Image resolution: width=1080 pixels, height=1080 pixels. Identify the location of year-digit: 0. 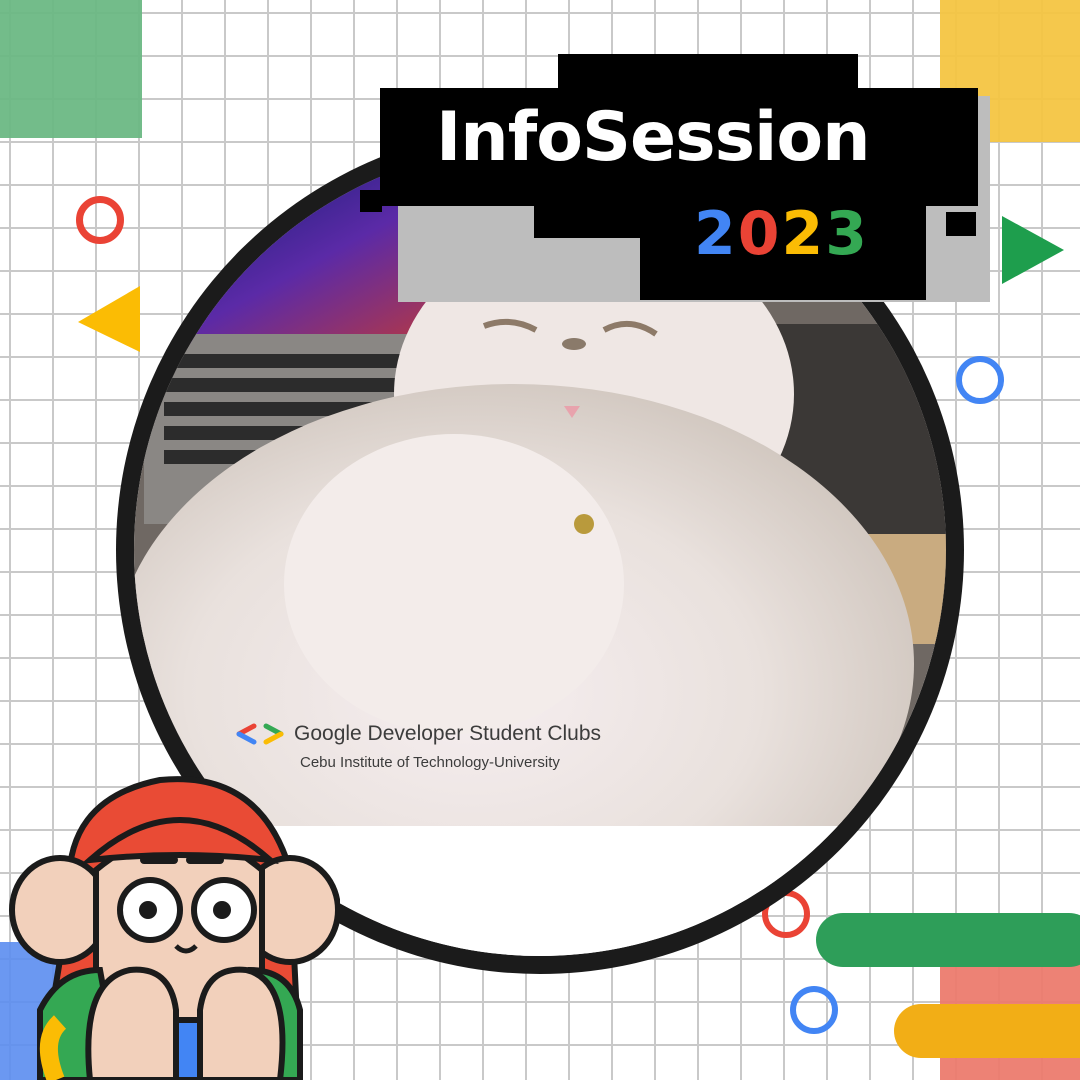
(759, 234).